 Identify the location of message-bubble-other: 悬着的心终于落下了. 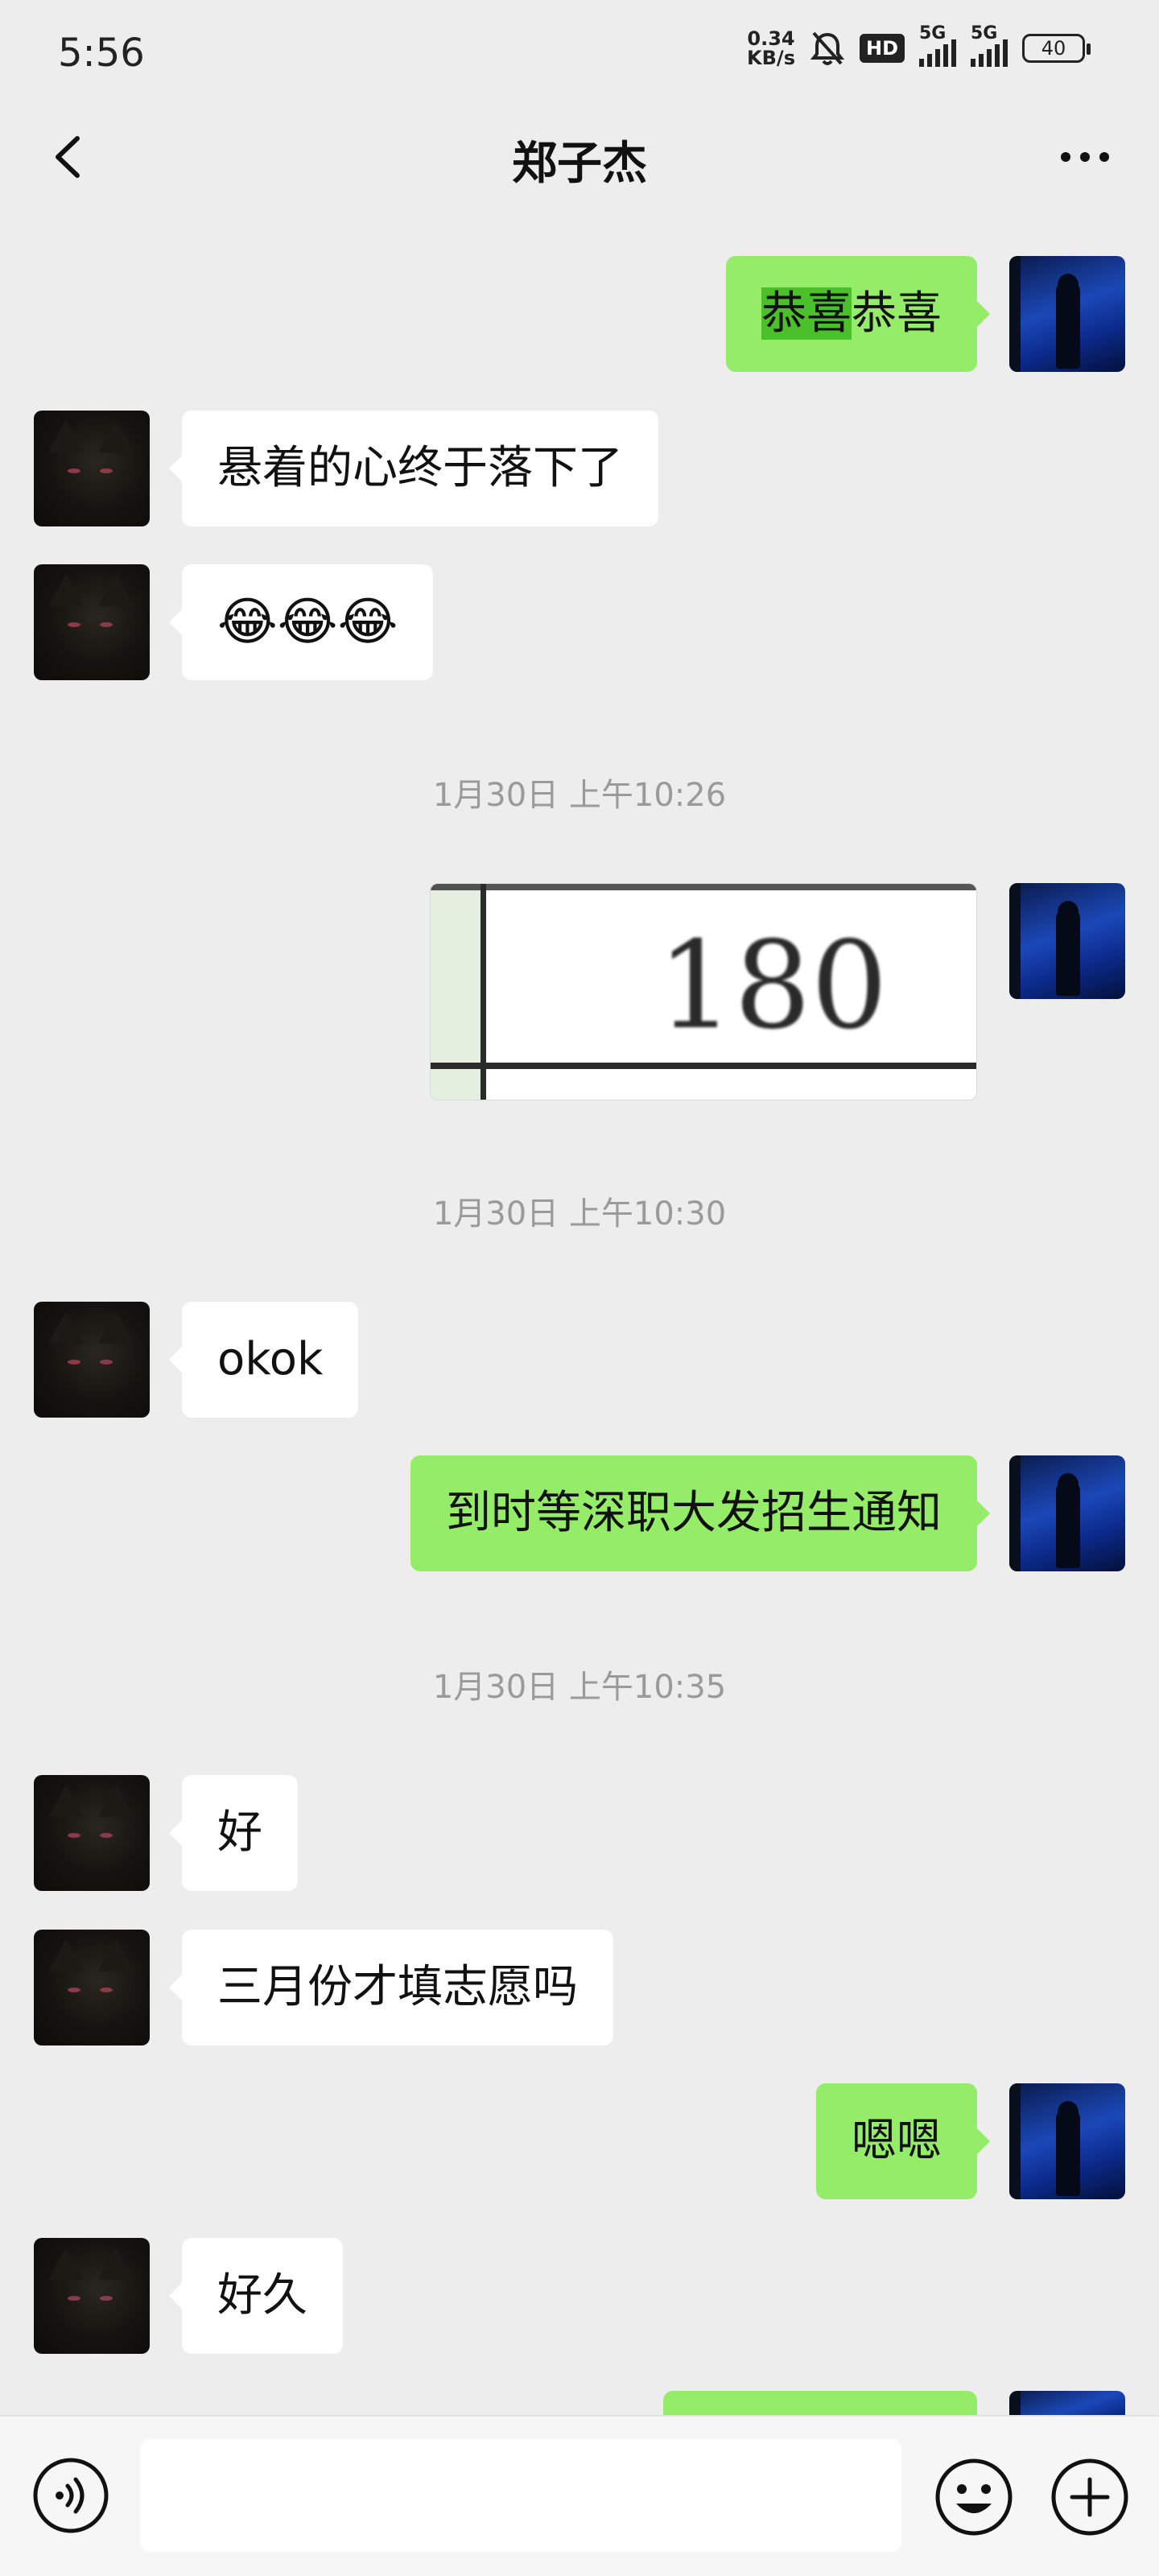
(413, 468).